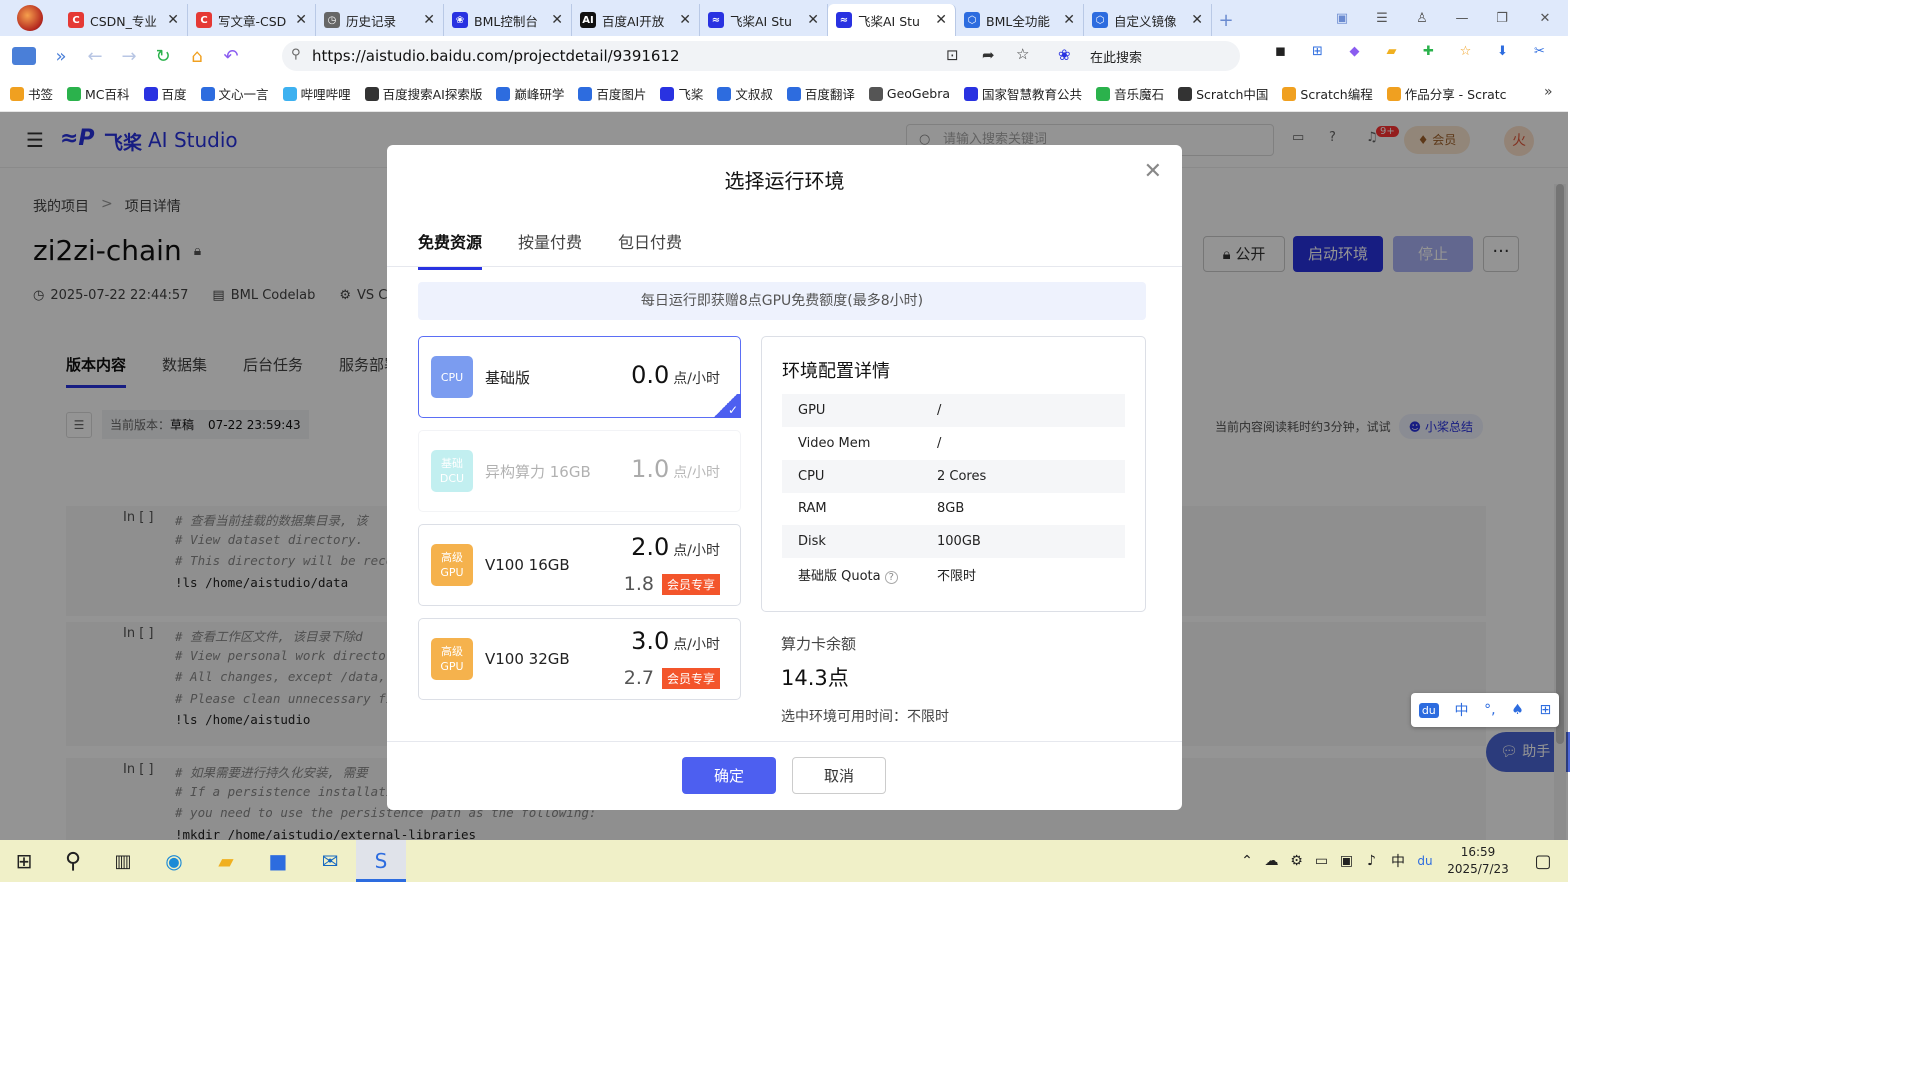  Describe the element at coordinates (1489, 710) in the screenshot. I see `ime-punct: °,` at that location.